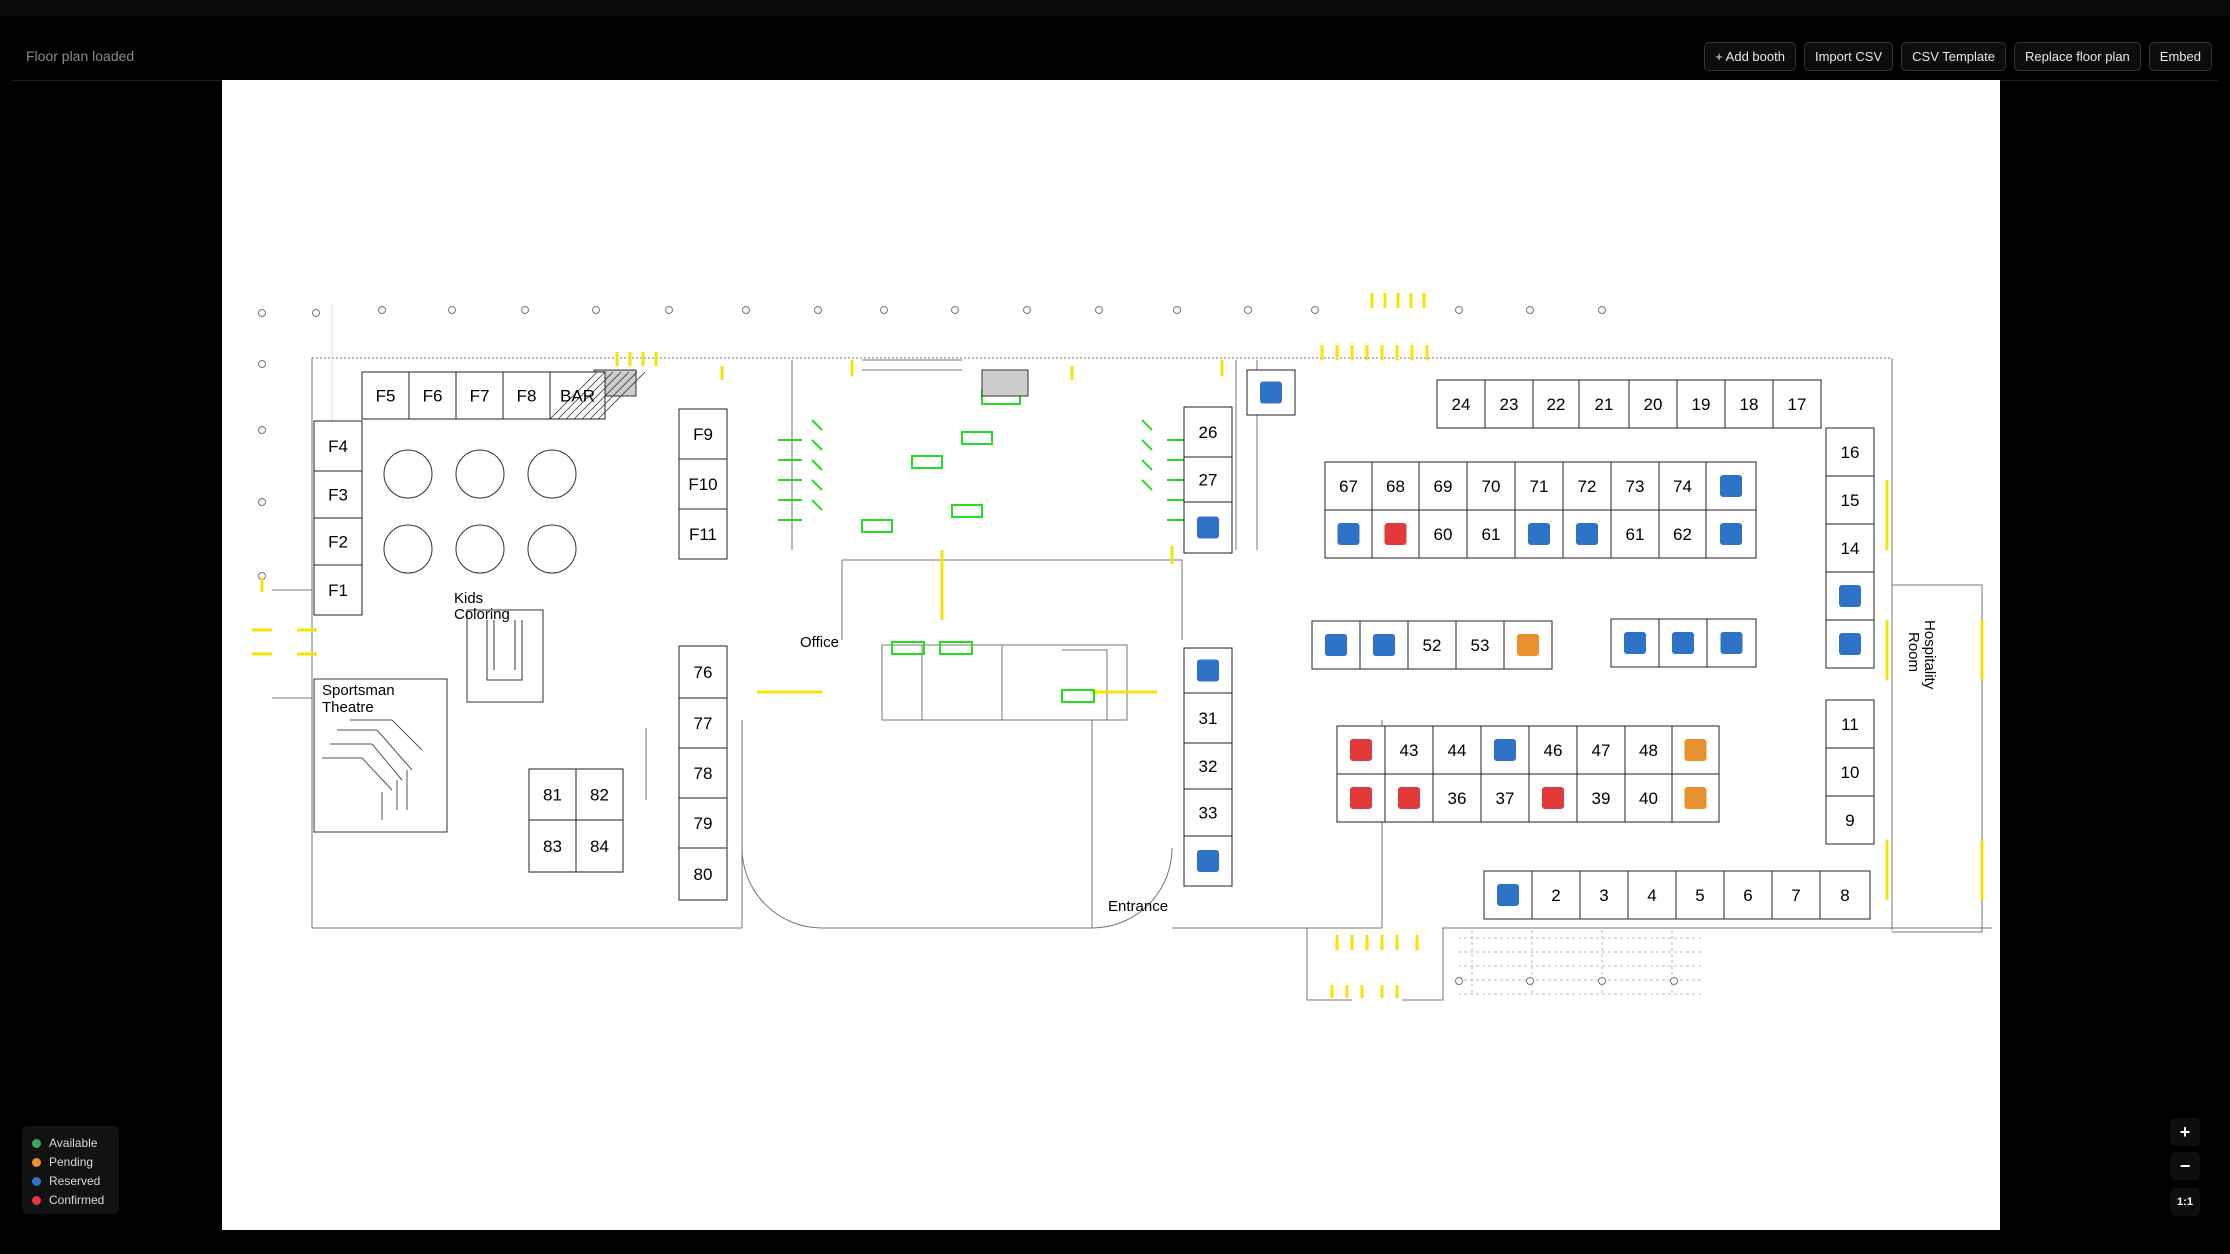 The height and width of the screenshot is (1254, 2230). What do you see at coordinates (1457, 750) in the screenshot?
I see `booth: 44` at bounding box center [1457, 750].